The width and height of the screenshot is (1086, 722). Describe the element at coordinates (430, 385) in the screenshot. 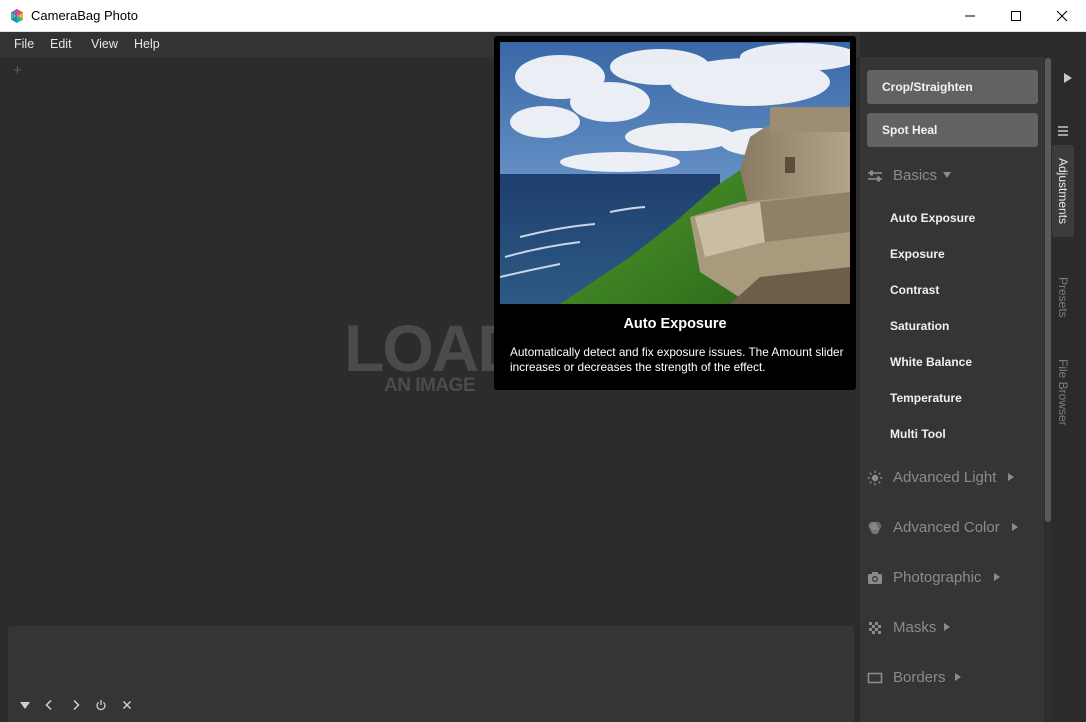

I see `an-image-placeholder-text: AN IMAGE` at that location.